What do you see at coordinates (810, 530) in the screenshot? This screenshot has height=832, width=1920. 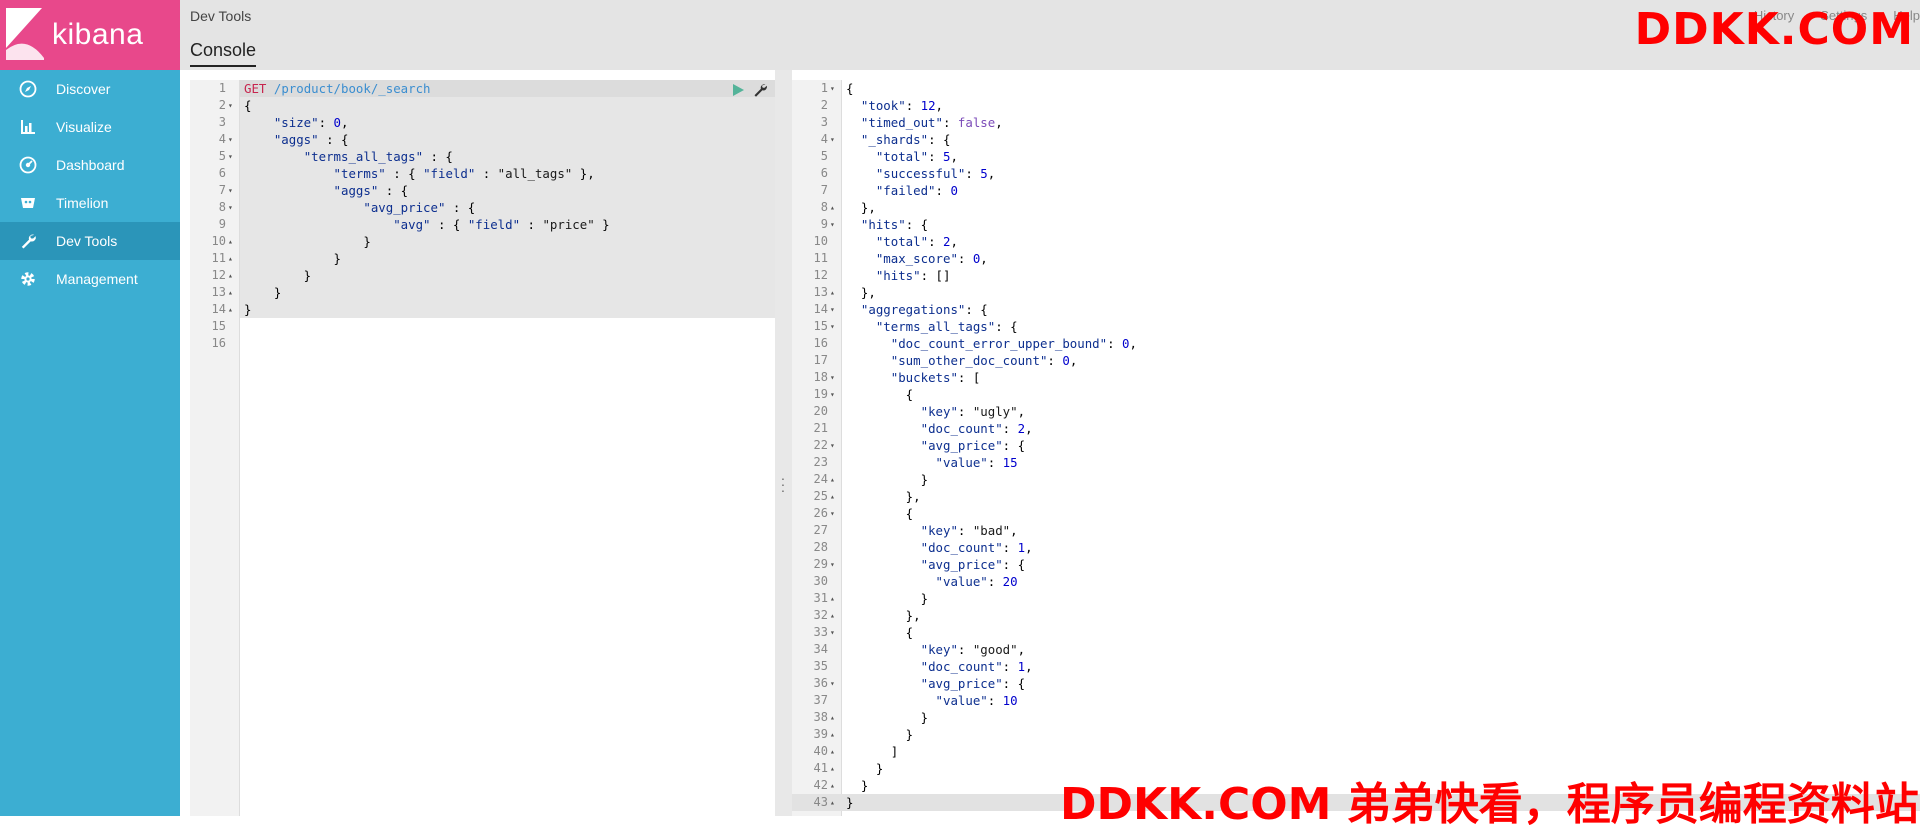 I see `line-number: 27` at bounding box center [810, 530].